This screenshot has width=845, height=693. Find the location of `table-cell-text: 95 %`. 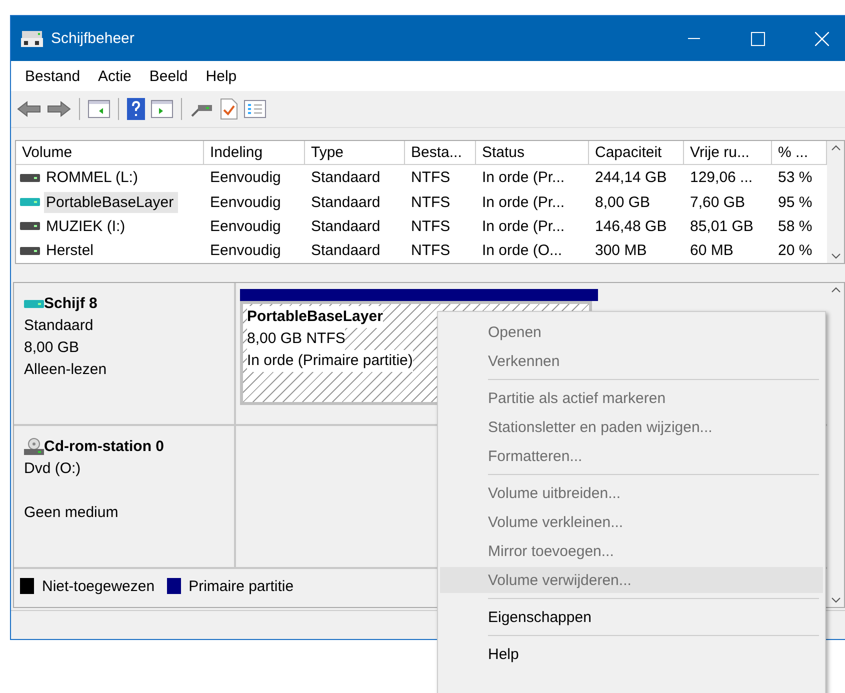

table-cell-text: 95 % is located at coordinates (795, 202).